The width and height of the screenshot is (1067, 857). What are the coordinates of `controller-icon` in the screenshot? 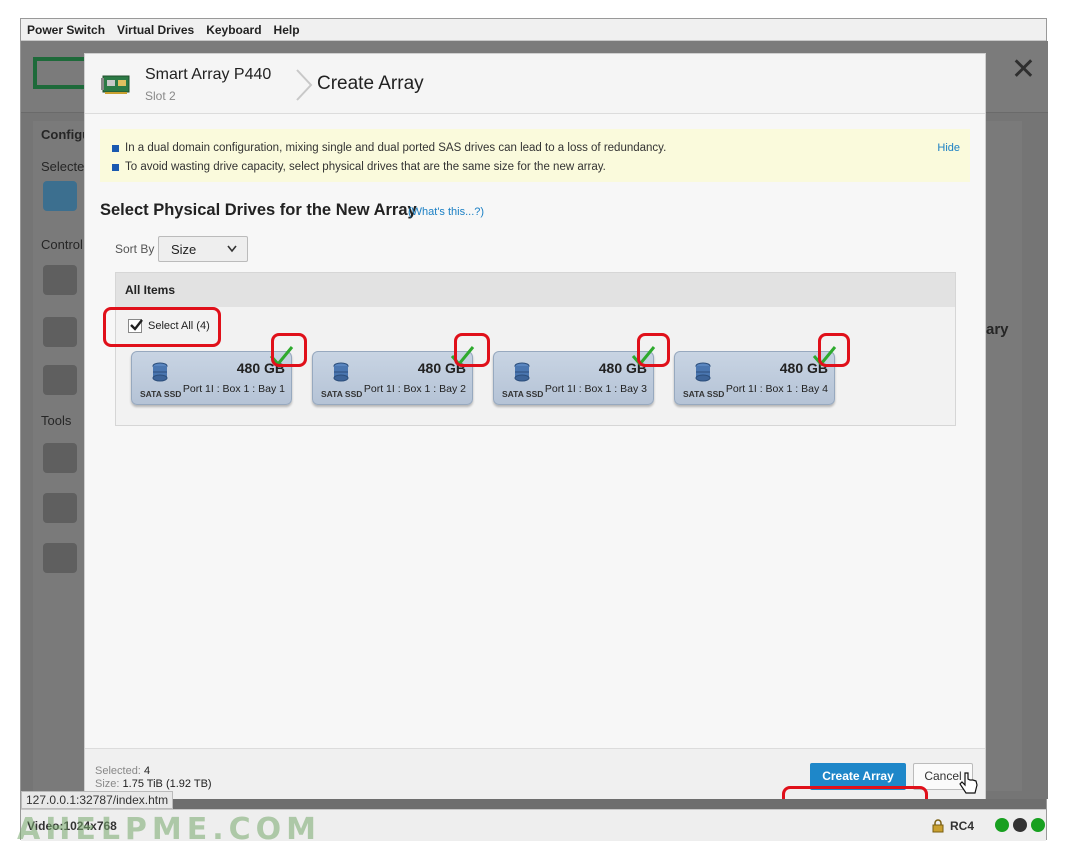 It's located at (60, 196).